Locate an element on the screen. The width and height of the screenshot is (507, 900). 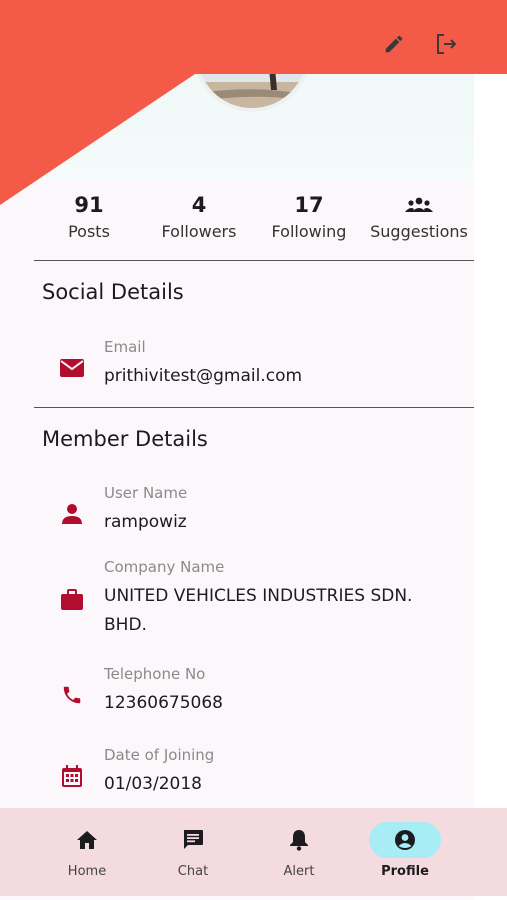
nav-chat-label: Chat is located at coordinates (193, 871).